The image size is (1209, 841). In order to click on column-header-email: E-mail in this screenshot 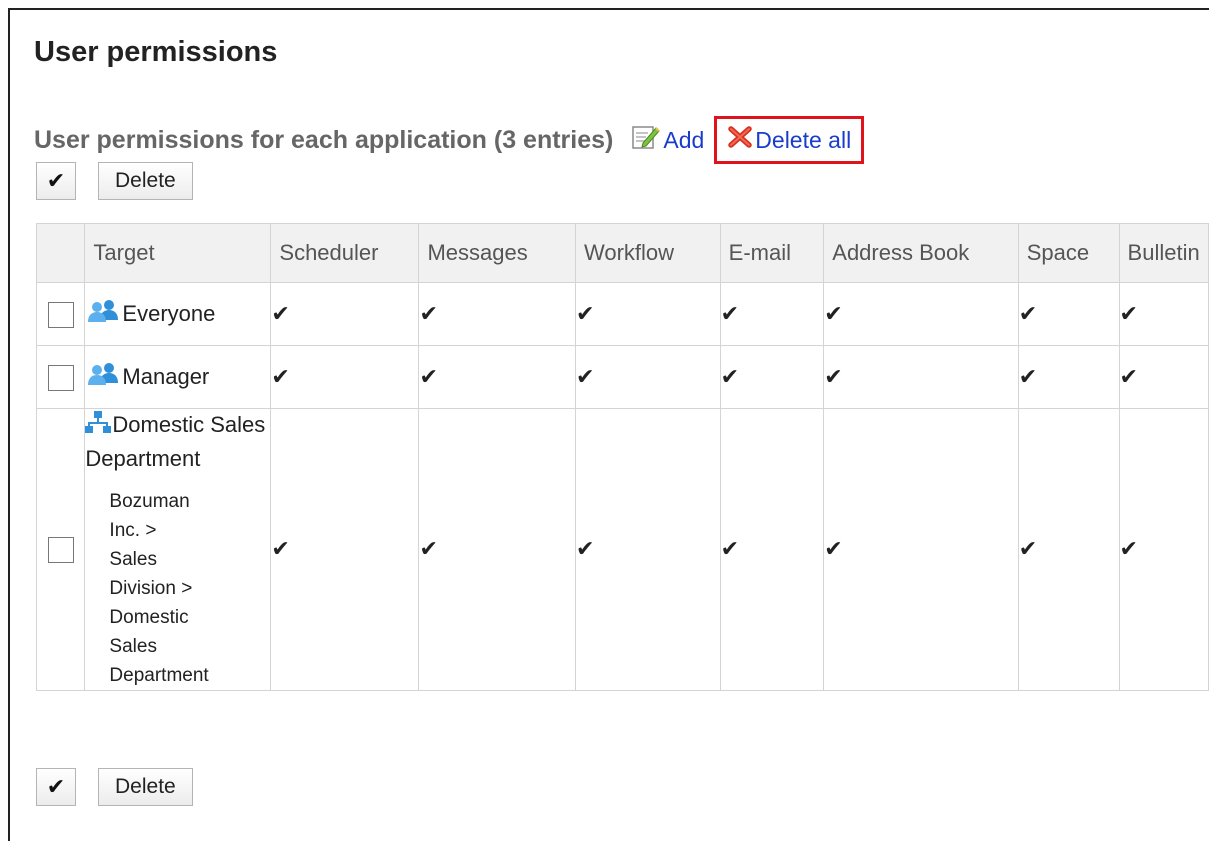, I will do `click(772, 253)`.